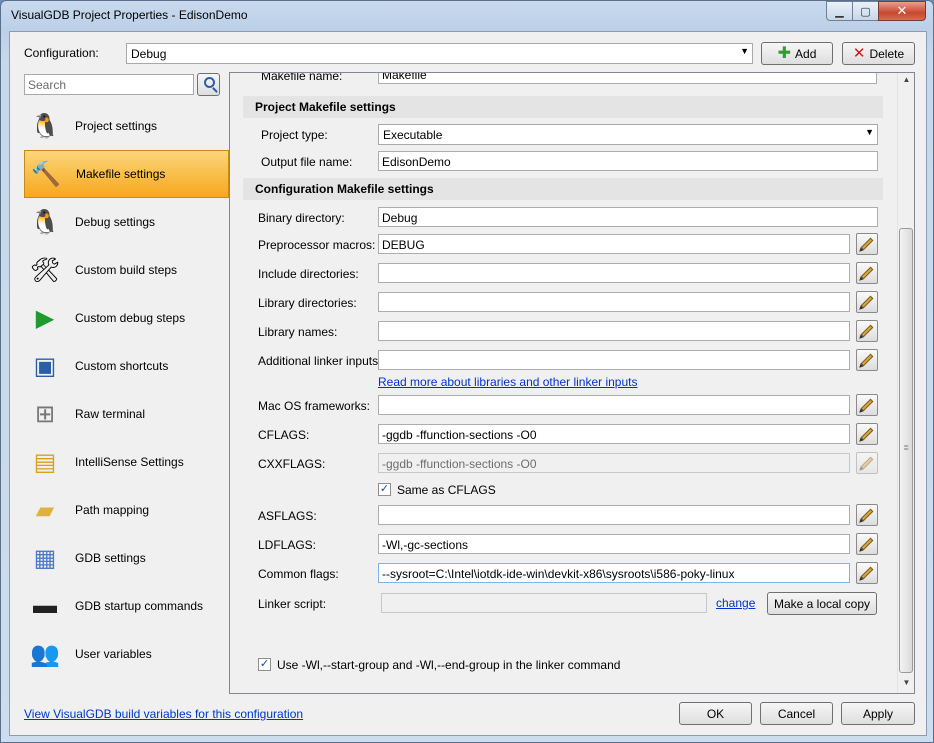 Image resolution: width=934 pixels, height=743 pixels. Describe the element at coordinates (859, 53) in the screenshot. I see `delete-icon: ✕` at that location.